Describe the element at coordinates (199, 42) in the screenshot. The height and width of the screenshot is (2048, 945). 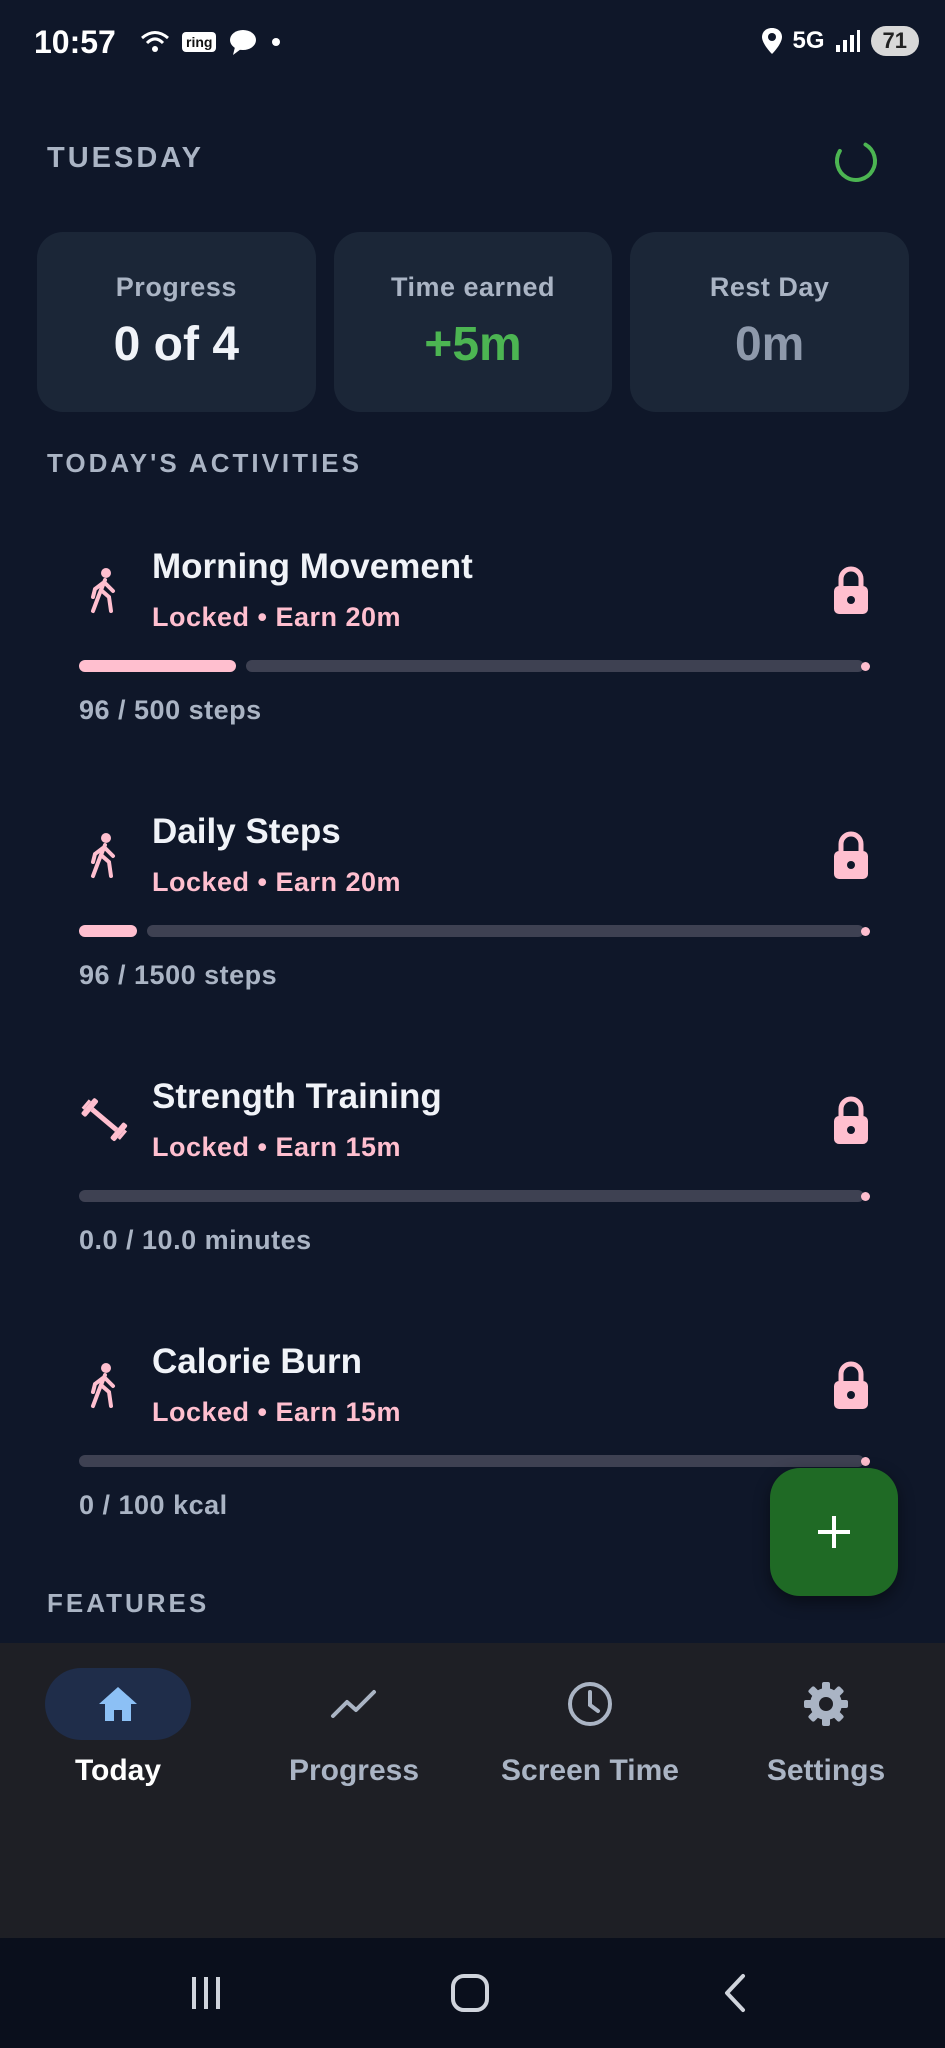
I see `ring-app-icon: ring` at that location.